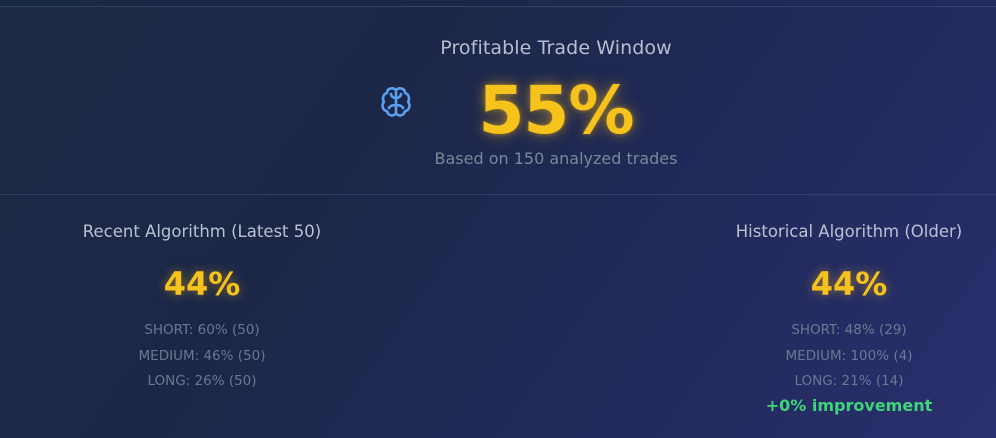 The image size is (996, 438). Describe the element at coordinates (556, 48) in the screenshot. I see `hero-title: Profitable Trade Window` at that location.